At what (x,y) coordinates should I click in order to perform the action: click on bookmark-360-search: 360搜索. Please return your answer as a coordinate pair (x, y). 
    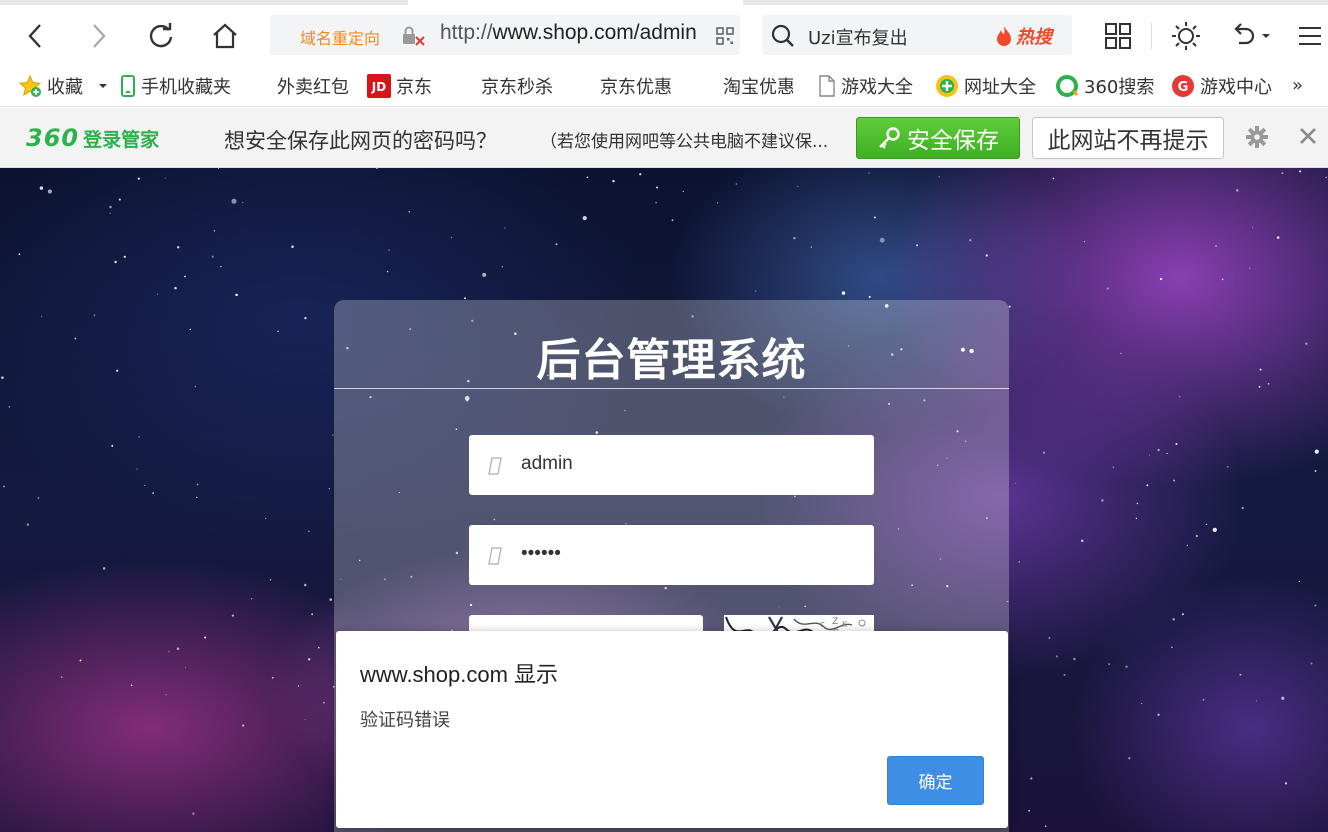
    Looking at the image, I should click on (1104, 86).